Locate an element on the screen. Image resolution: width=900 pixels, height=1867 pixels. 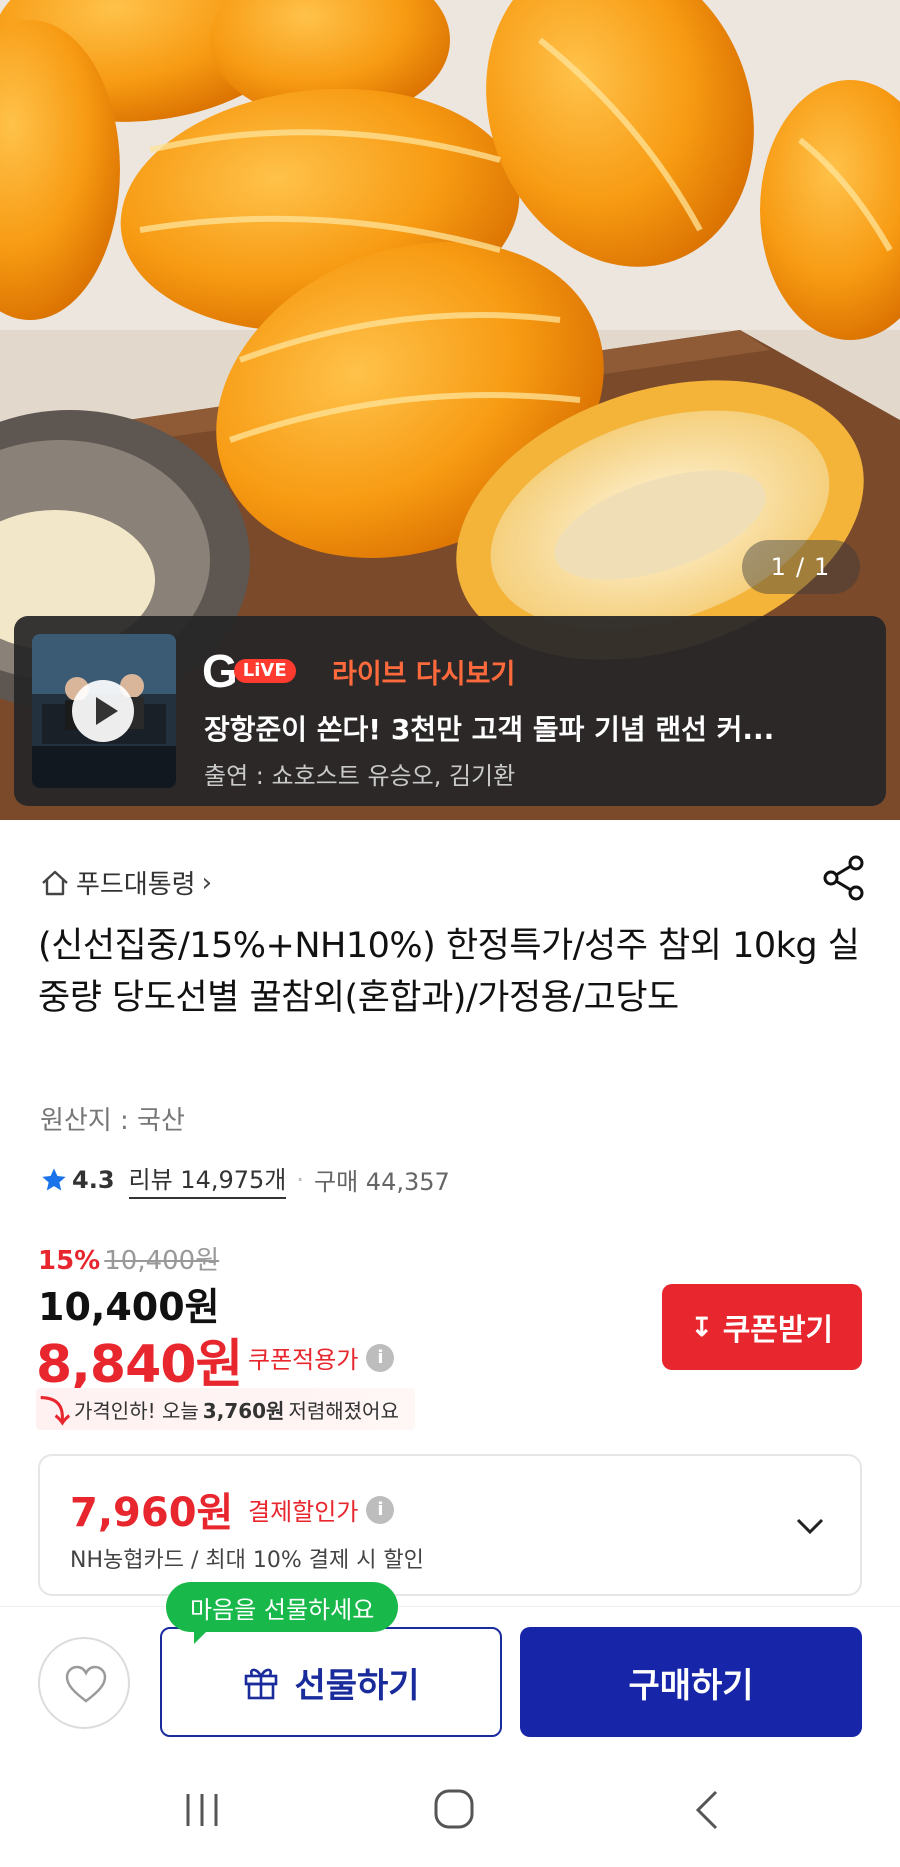
glive-logo: G LiVE is located at coordinates (249, 671).